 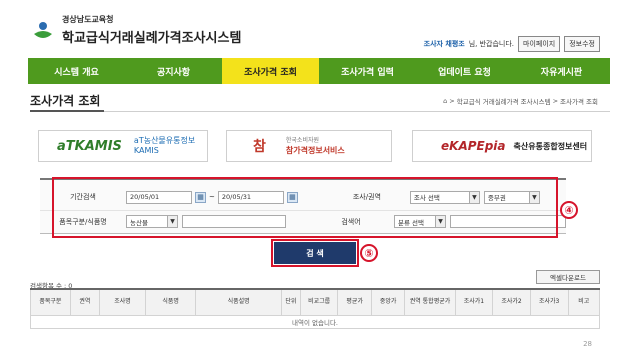 What do you see at coordinates (65, 101) in the screenshot?
I see `page-title: 조사가격 조회` at bounding box center [65, 101].